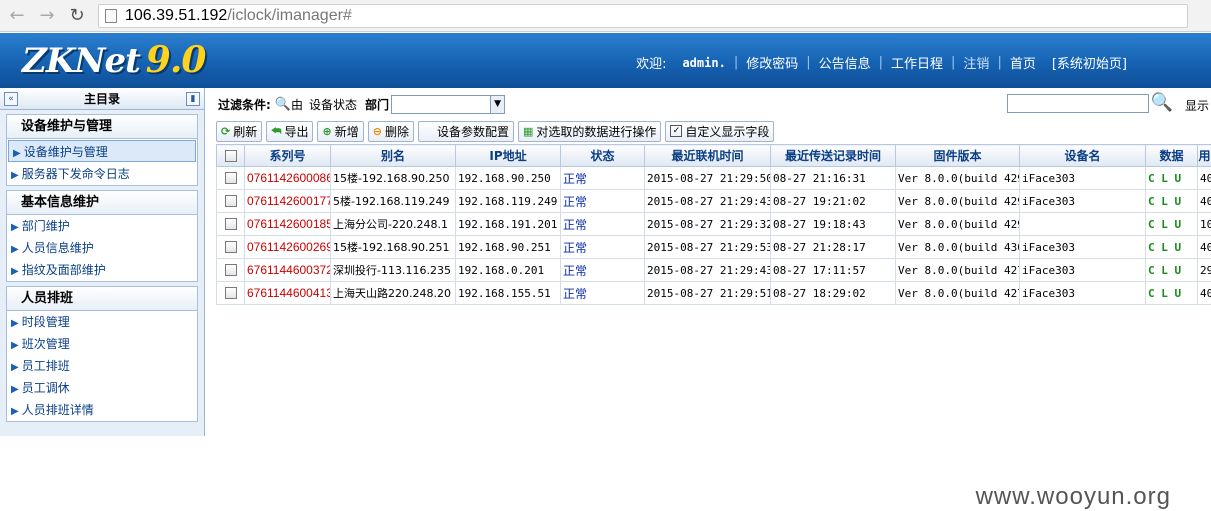  I want to click on table-cell: 08-27 21:28:17, so click(833, 247).